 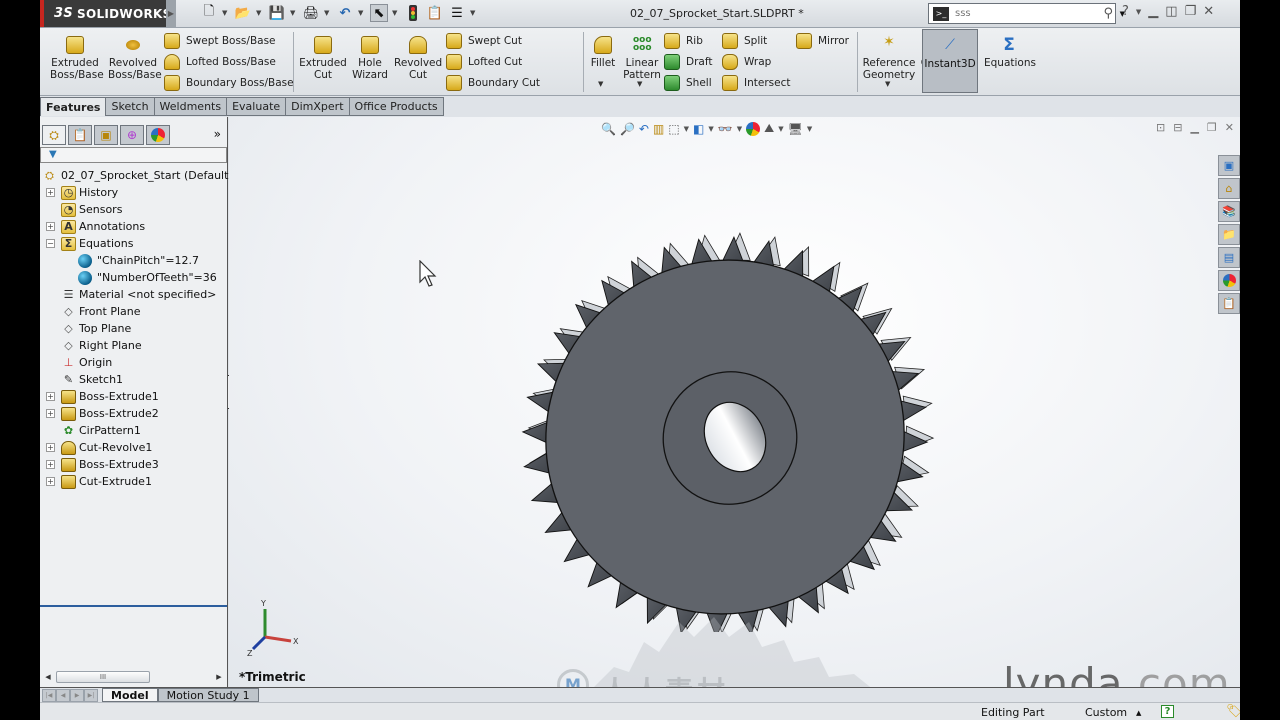 I want to click on tree-root: ⛭ 02_07_Sprocket_Start (Default<<D, so click(x=147, y=175).